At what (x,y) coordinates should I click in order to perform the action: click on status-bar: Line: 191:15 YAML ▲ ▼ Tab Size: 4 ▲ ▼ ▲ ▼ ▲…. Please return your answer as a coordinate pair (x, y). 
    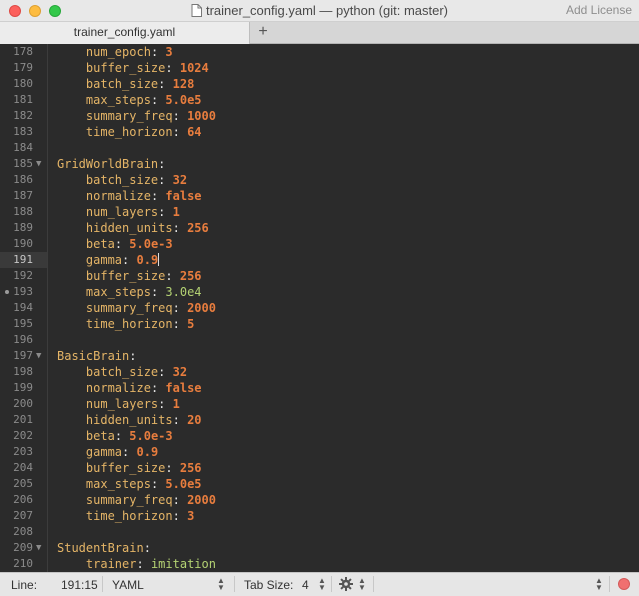
    Looking at the image, I should click on (319, 584).